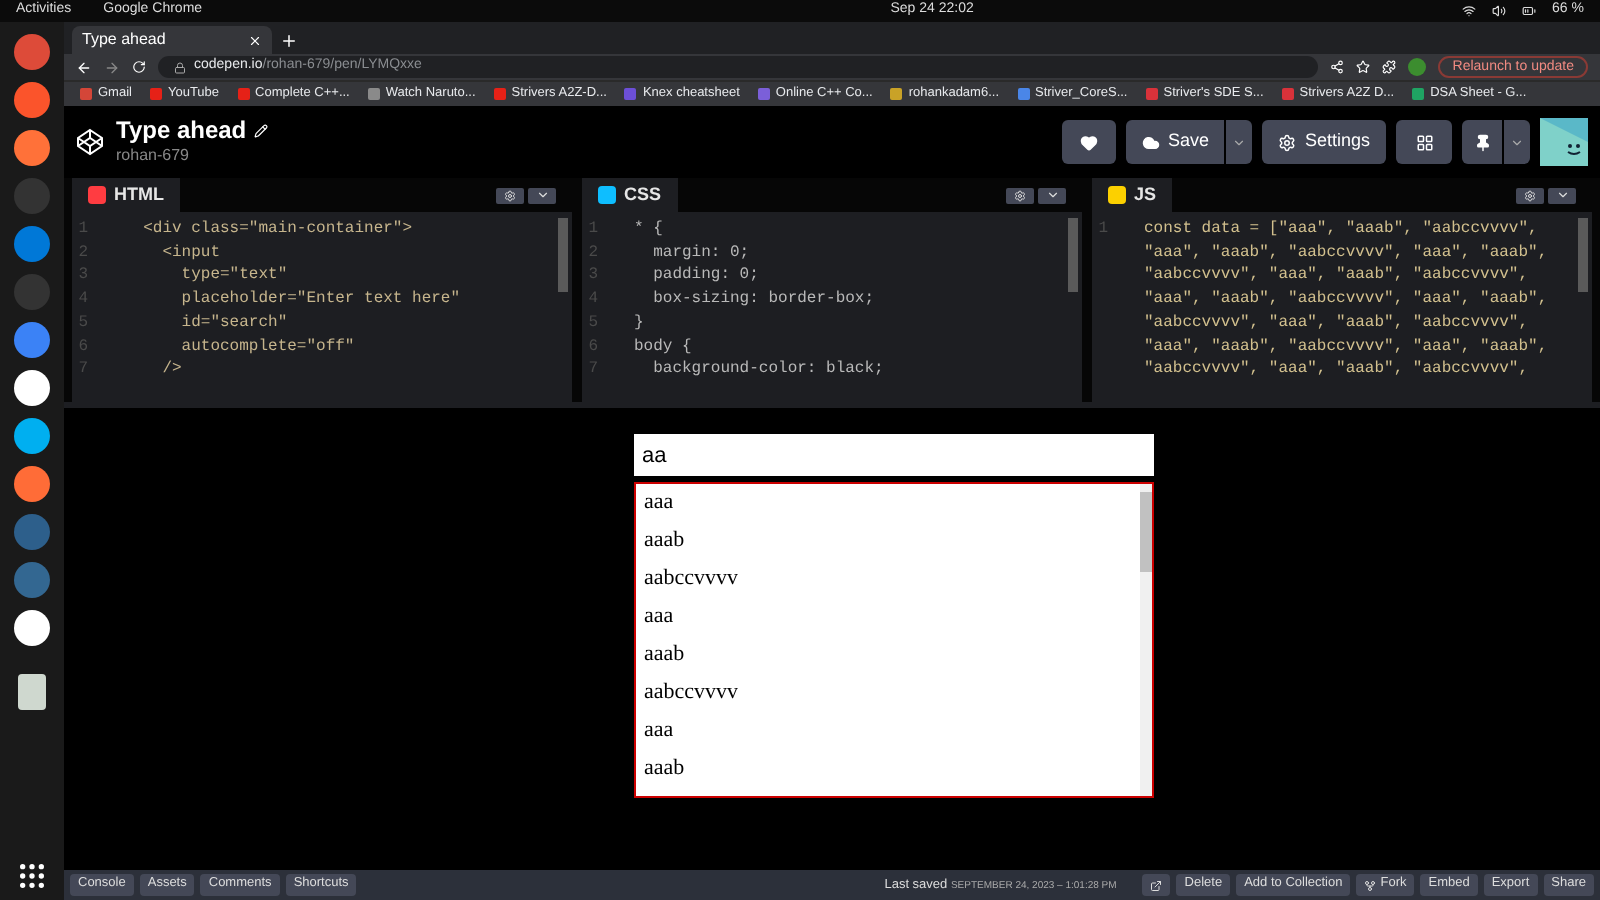 The height and width of the screenshot is (900, 1600). What do you see at coordinates (84, 67) in the screenshot?
I see `back-icon` at bounding box center [84, 67].